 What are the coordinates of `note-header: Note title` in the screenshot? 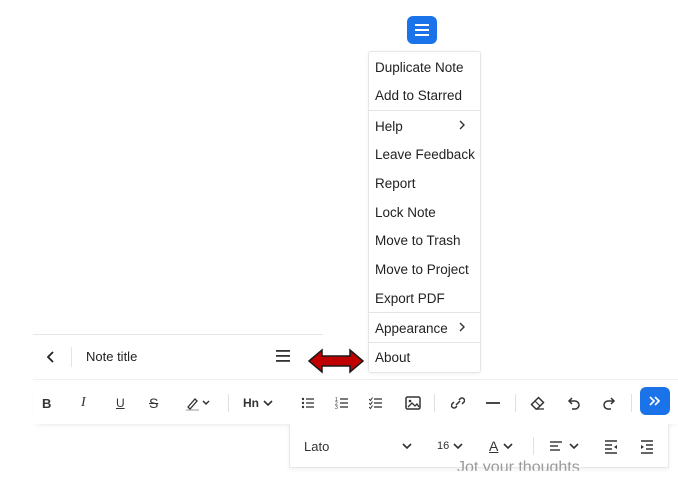 It's located at (178, 356).